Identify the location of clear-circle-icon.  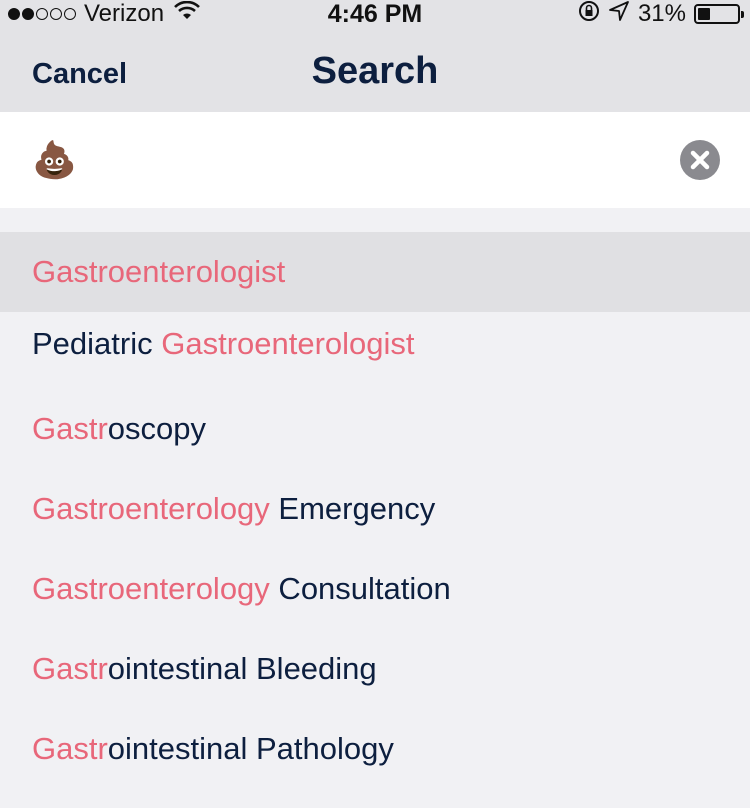
(700, 160).